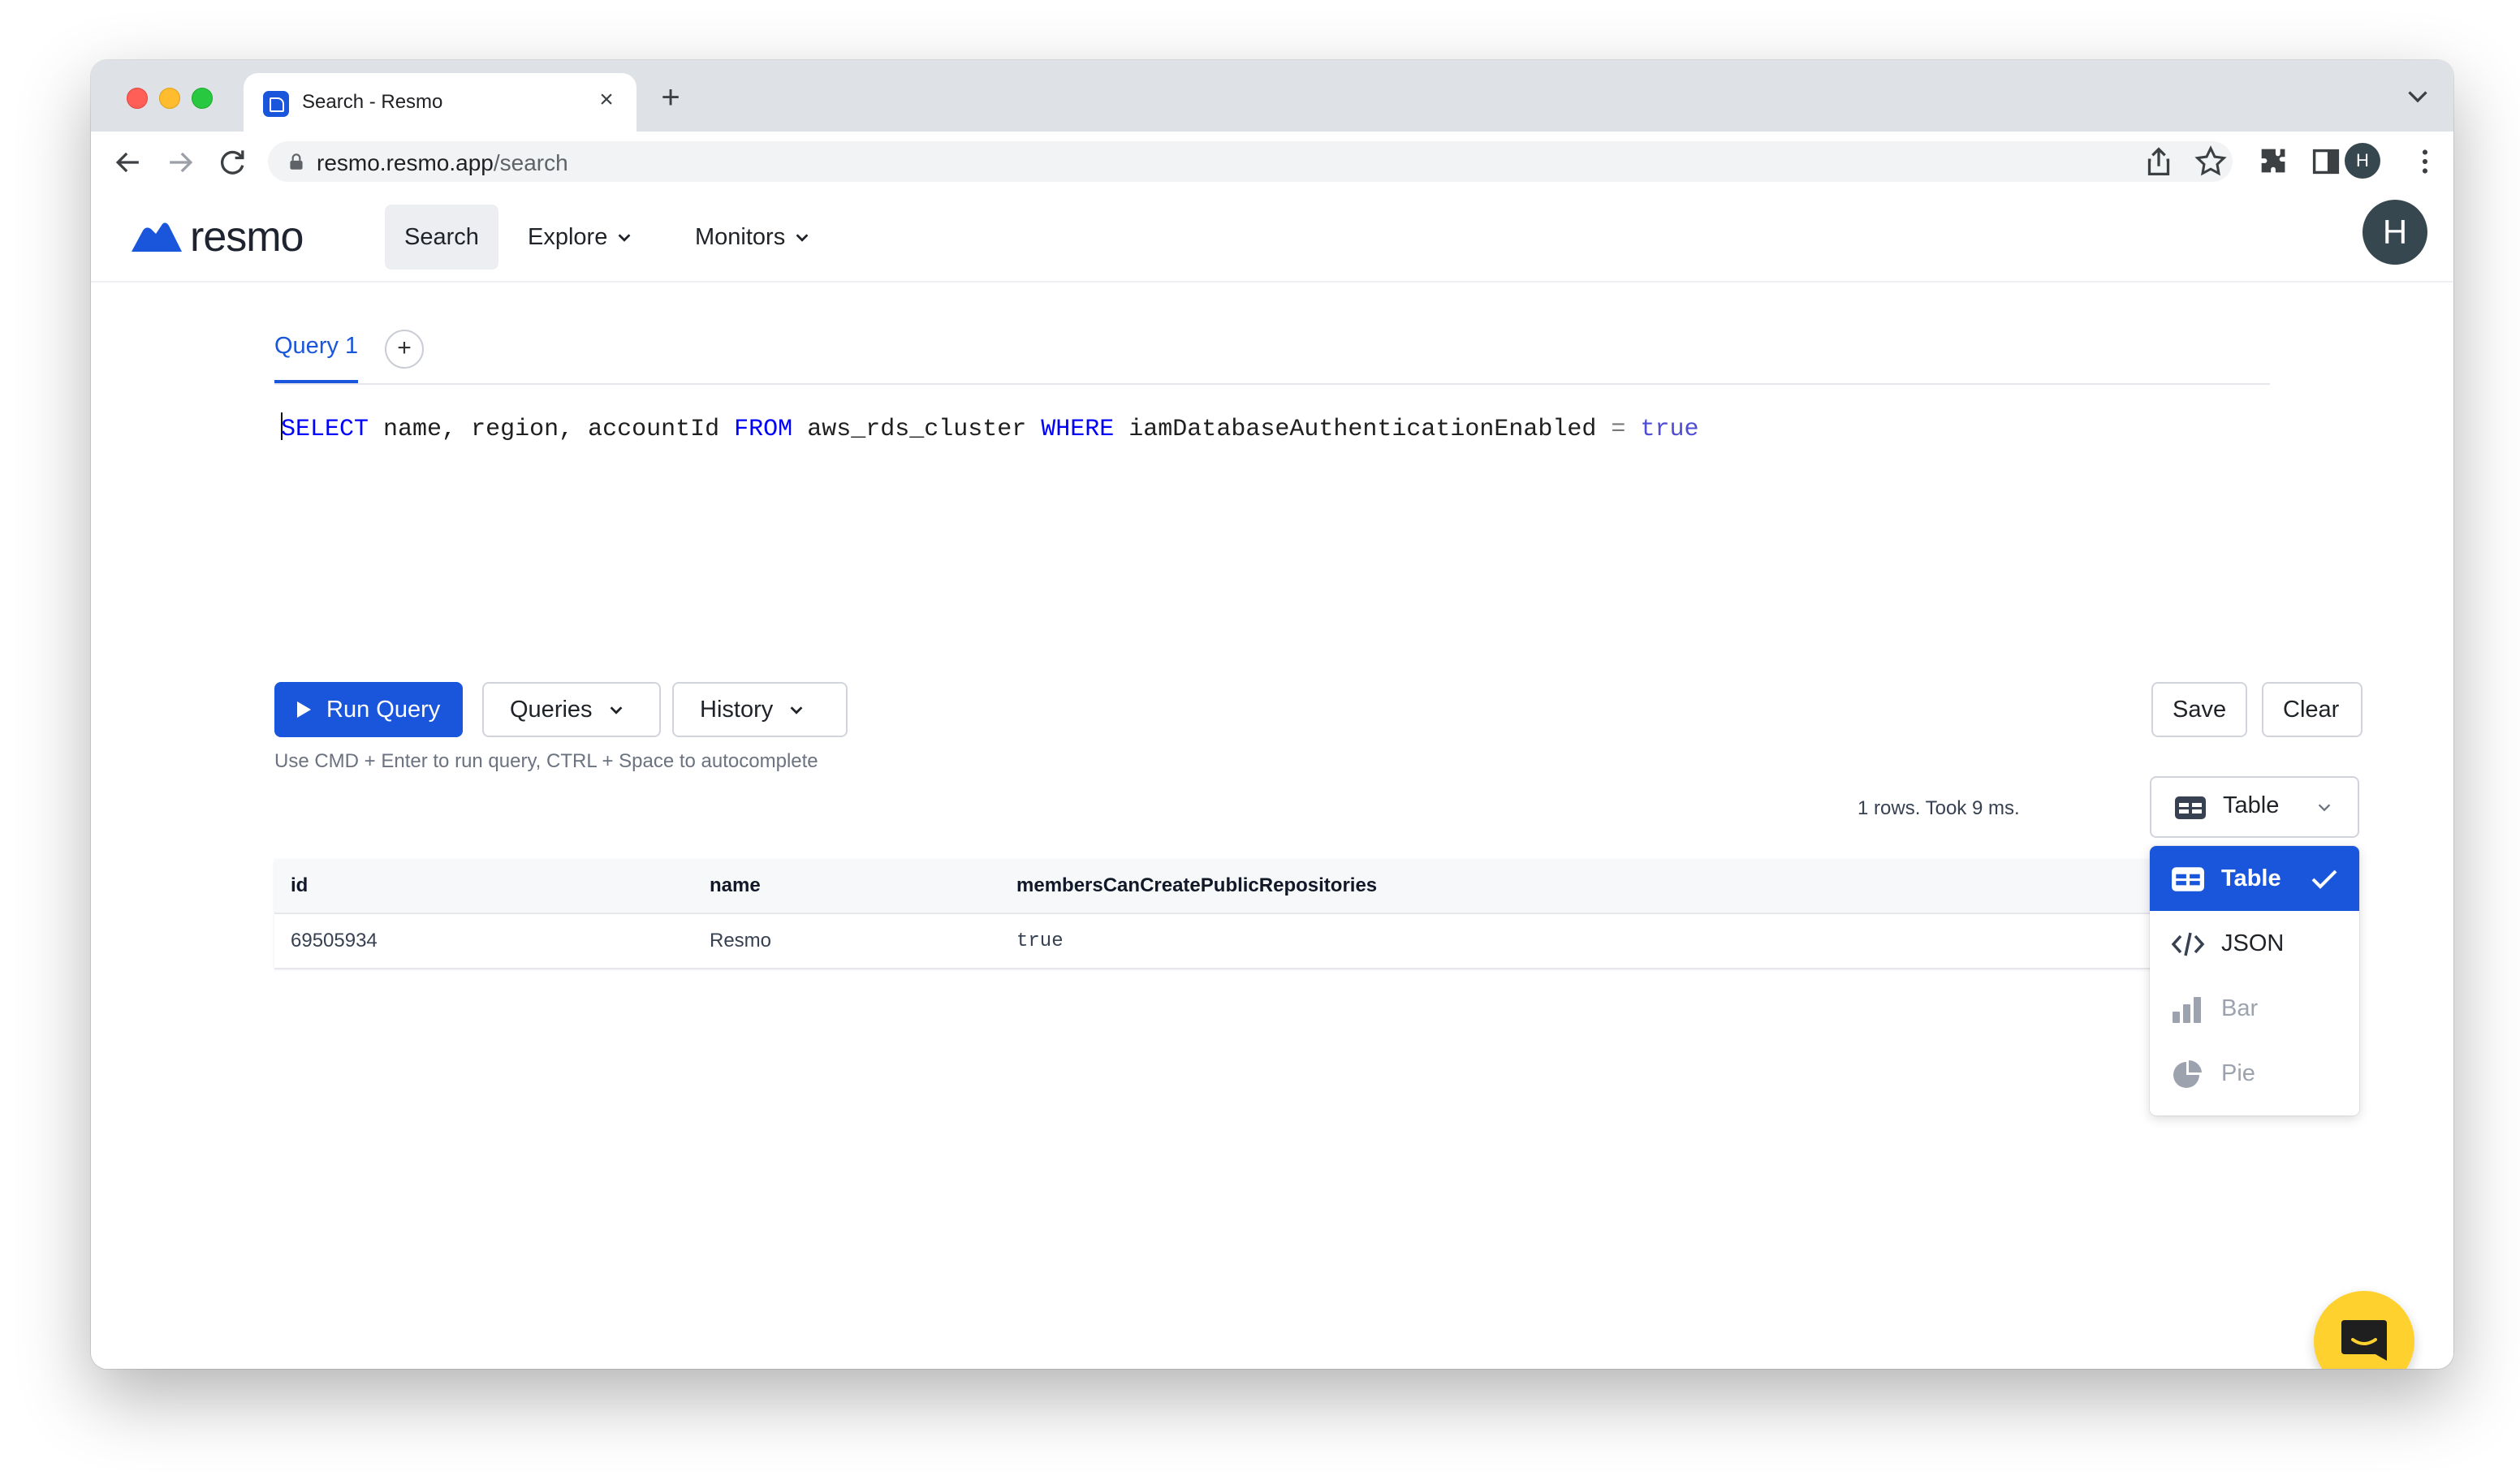 Image resolution: width=2520 pixels, height=1476 pixels. What do you see at coordinates (2251, 878) in the screenshot?
I see `view-option-label: Table` at bounding box center [2251, 878].